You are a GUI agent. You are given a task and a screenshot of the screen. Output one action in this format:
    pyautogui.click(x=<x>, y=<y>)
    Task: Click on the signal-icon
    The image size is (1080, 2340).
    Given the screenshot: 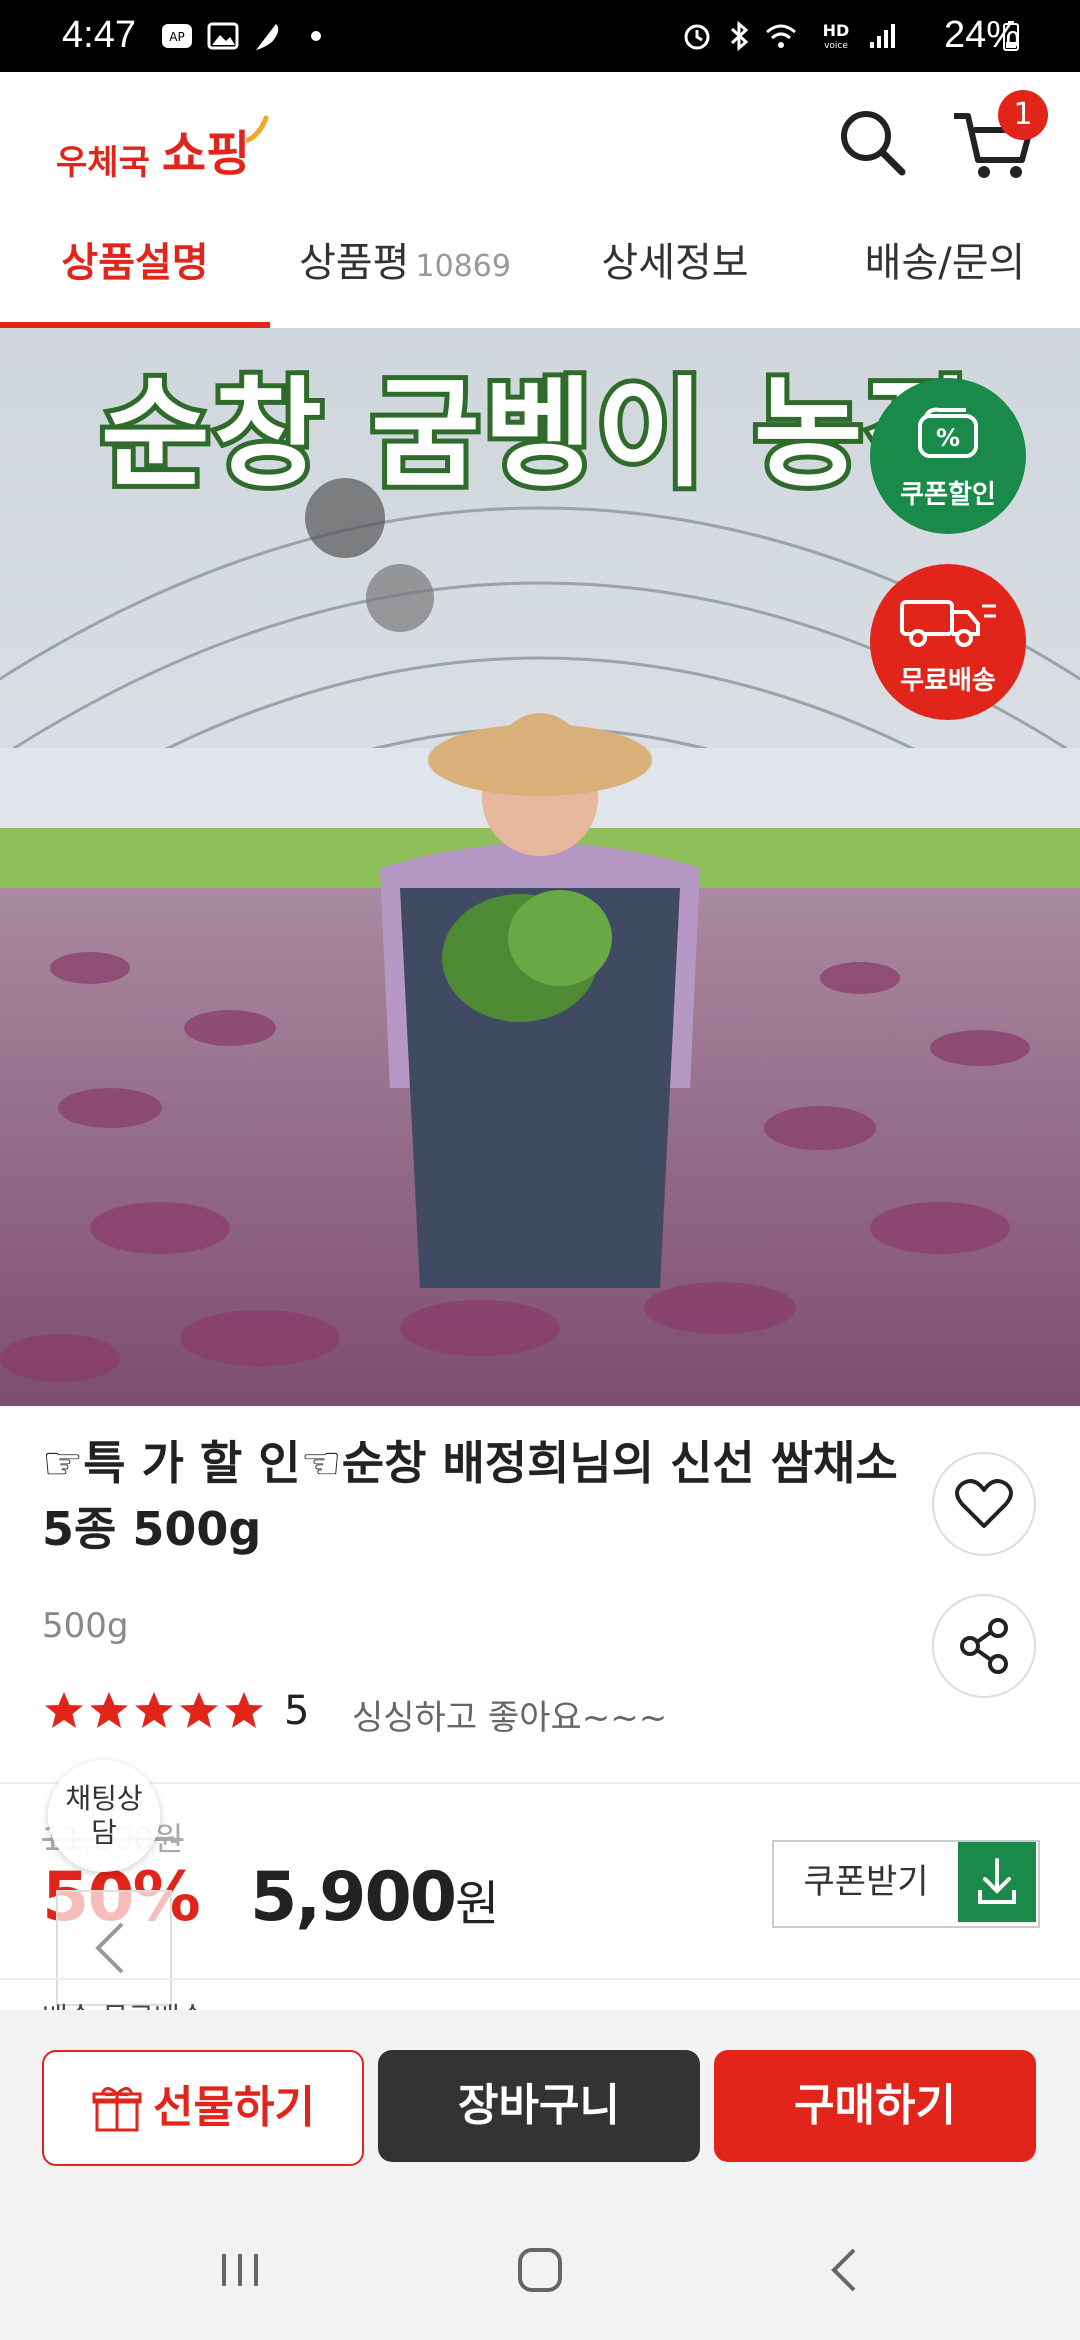 What is the action you would take?
    pyautogui.click(x=882, y=36)
    